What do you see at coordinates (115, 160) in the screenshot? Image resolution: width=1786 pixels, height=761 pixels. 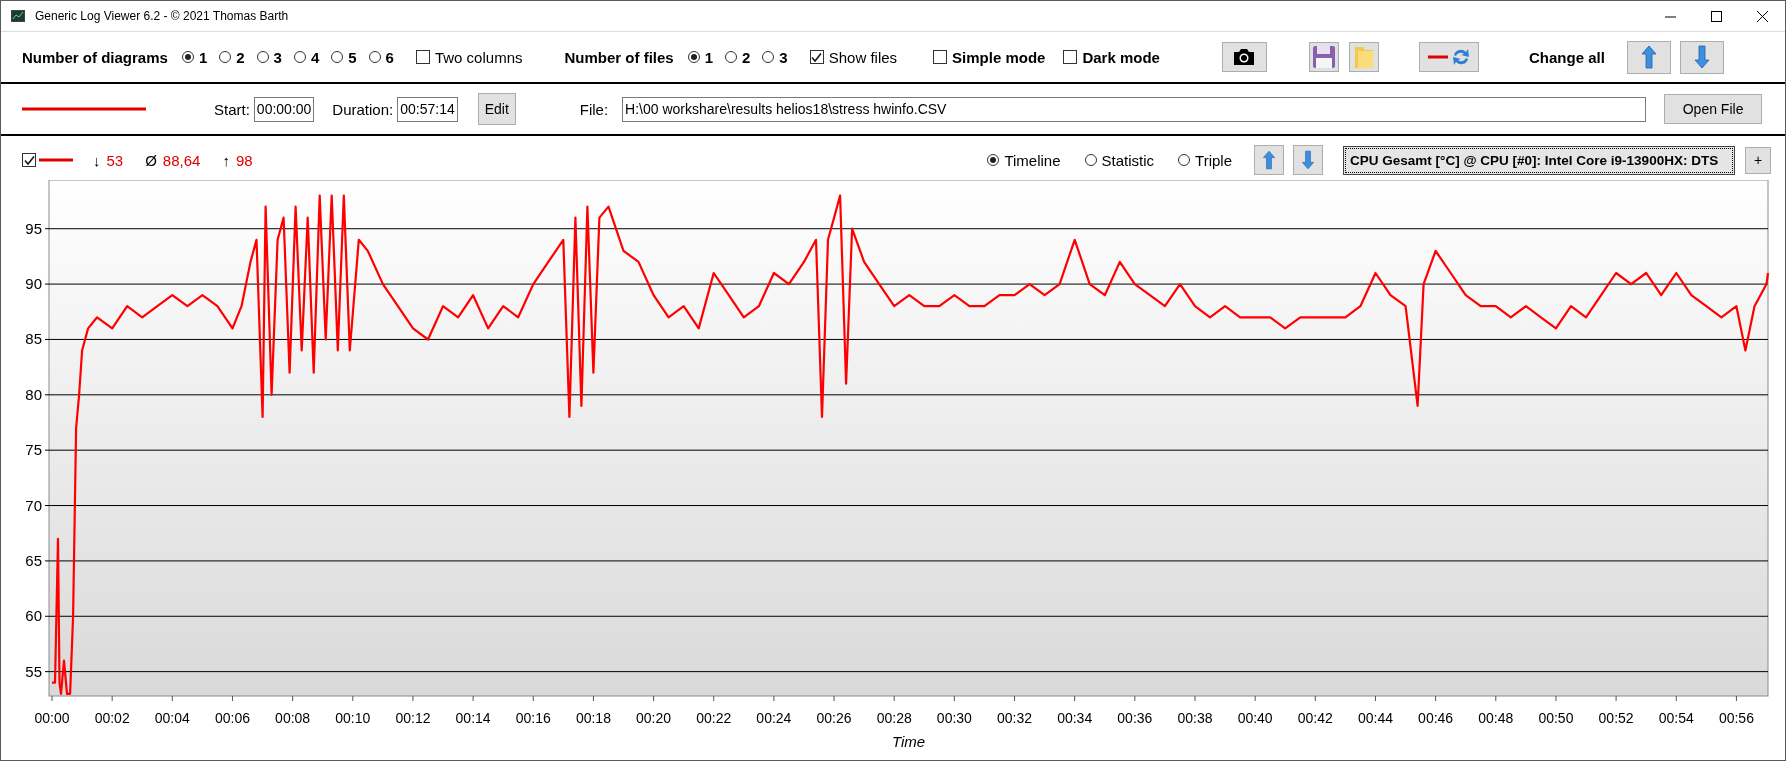 I see `min-value: 53` at bounding box center [115, 160].